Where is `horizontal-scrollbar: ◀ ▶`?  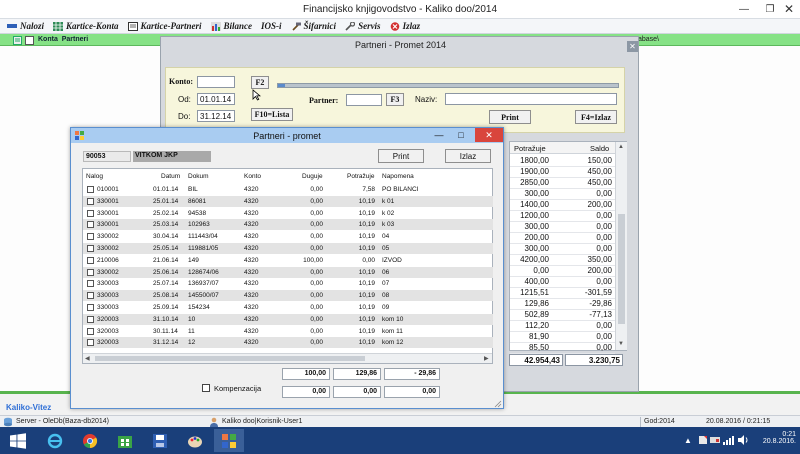
horizontal-scrollbar: ◀ ▶ is located at coordinates (287, 358).